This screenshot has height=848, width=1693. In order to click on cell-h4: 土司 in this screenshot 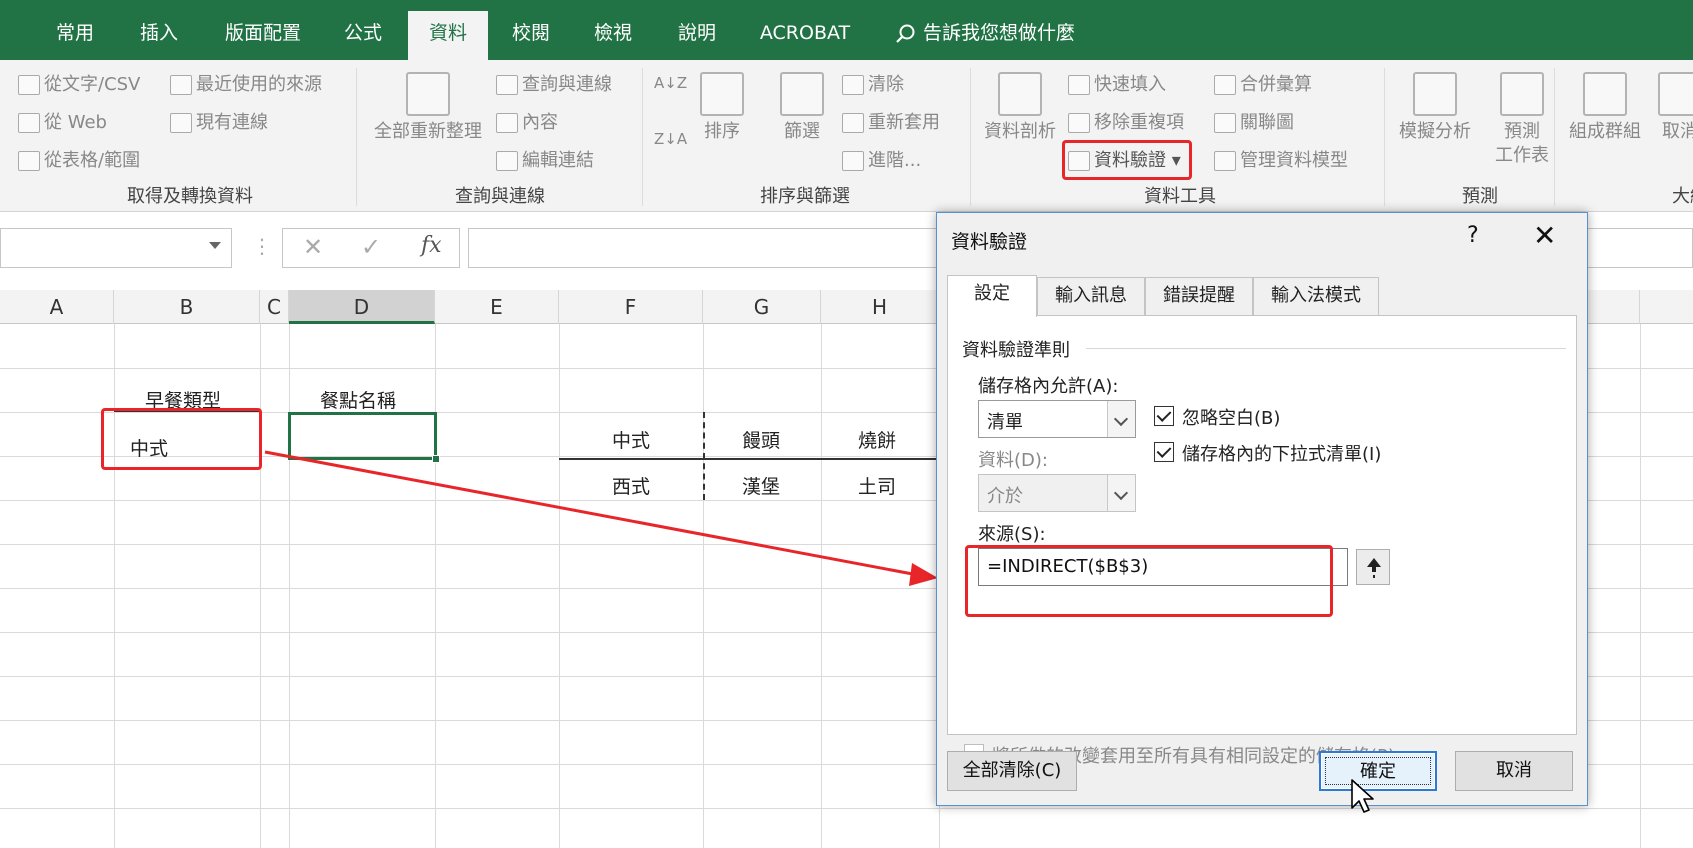, I will do `click(877, 485)`.